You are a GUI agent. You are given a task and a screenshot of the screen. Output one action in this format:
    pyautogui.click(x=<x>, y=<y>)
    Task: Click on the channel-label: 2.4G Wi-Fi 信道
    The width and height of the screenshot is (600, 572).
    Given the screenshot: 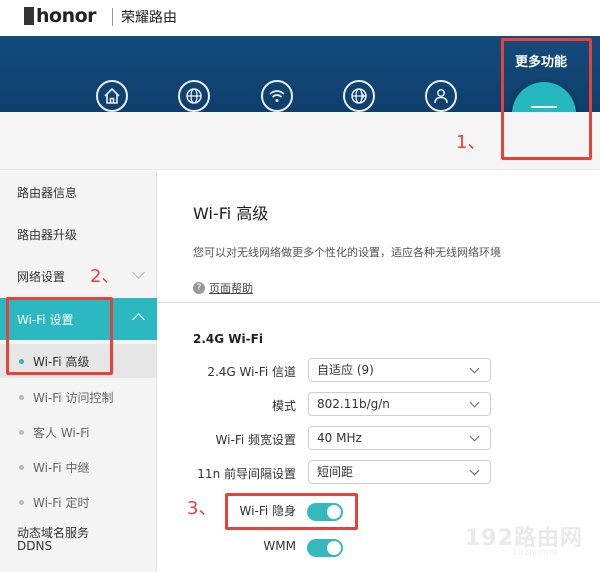 What is the action you would take?
    pyautogui.click(x=251, y=372)
    